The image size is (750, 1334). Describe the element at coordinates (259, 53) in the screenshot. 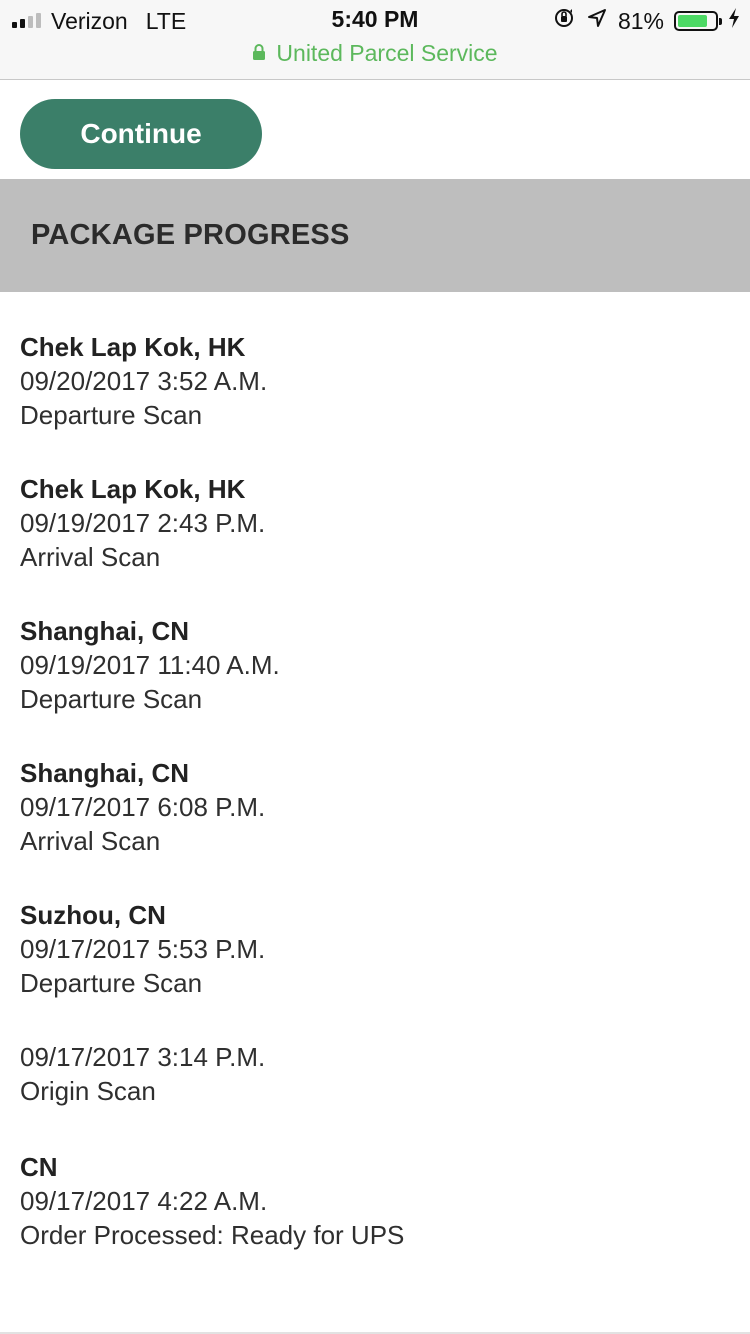

I see `lock-icon` at that location.